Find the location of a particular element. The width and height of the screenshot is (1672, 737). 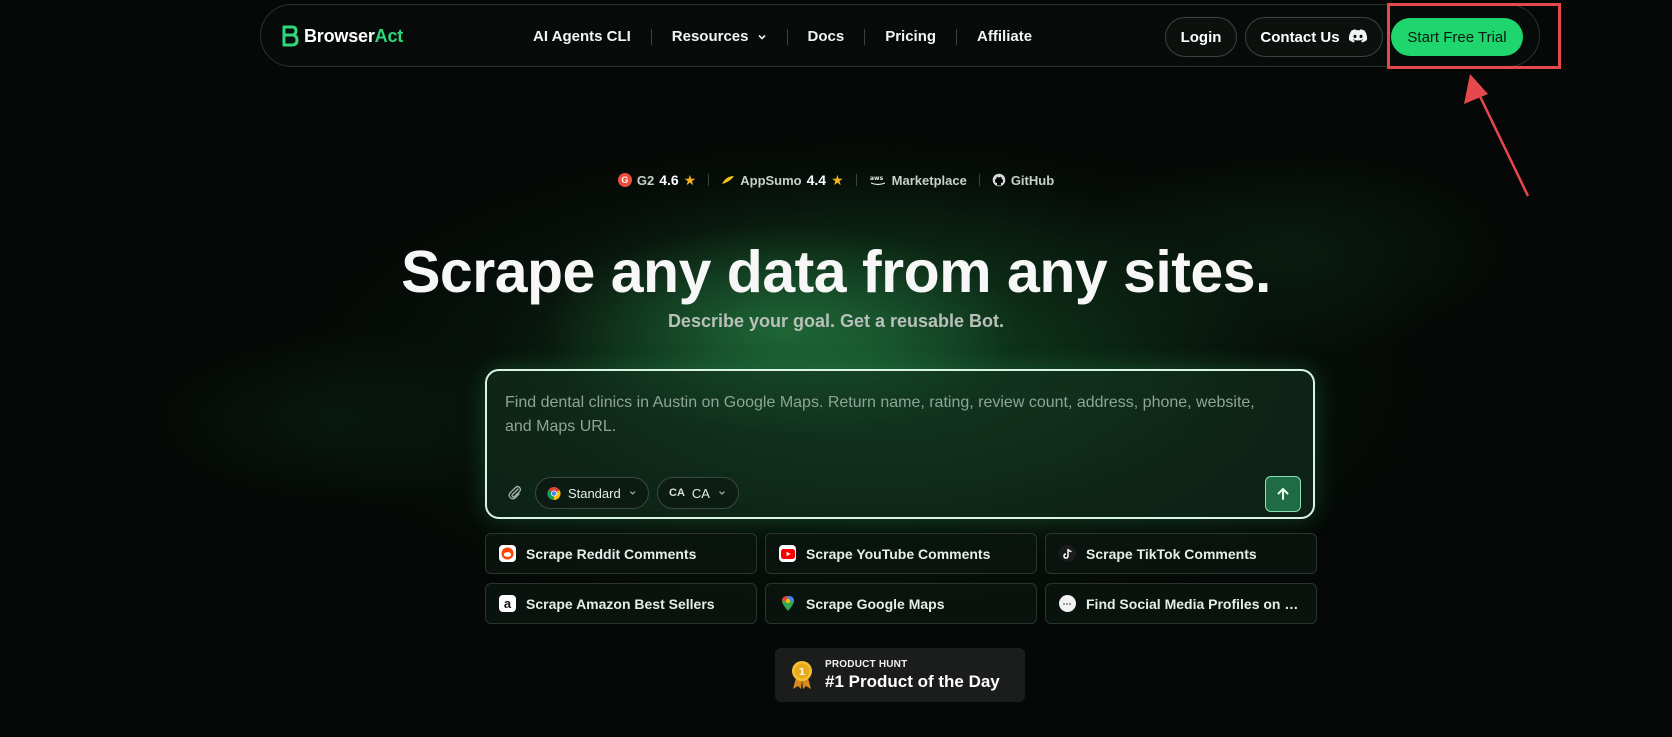

send-button is located at coordinates (1283, 494).